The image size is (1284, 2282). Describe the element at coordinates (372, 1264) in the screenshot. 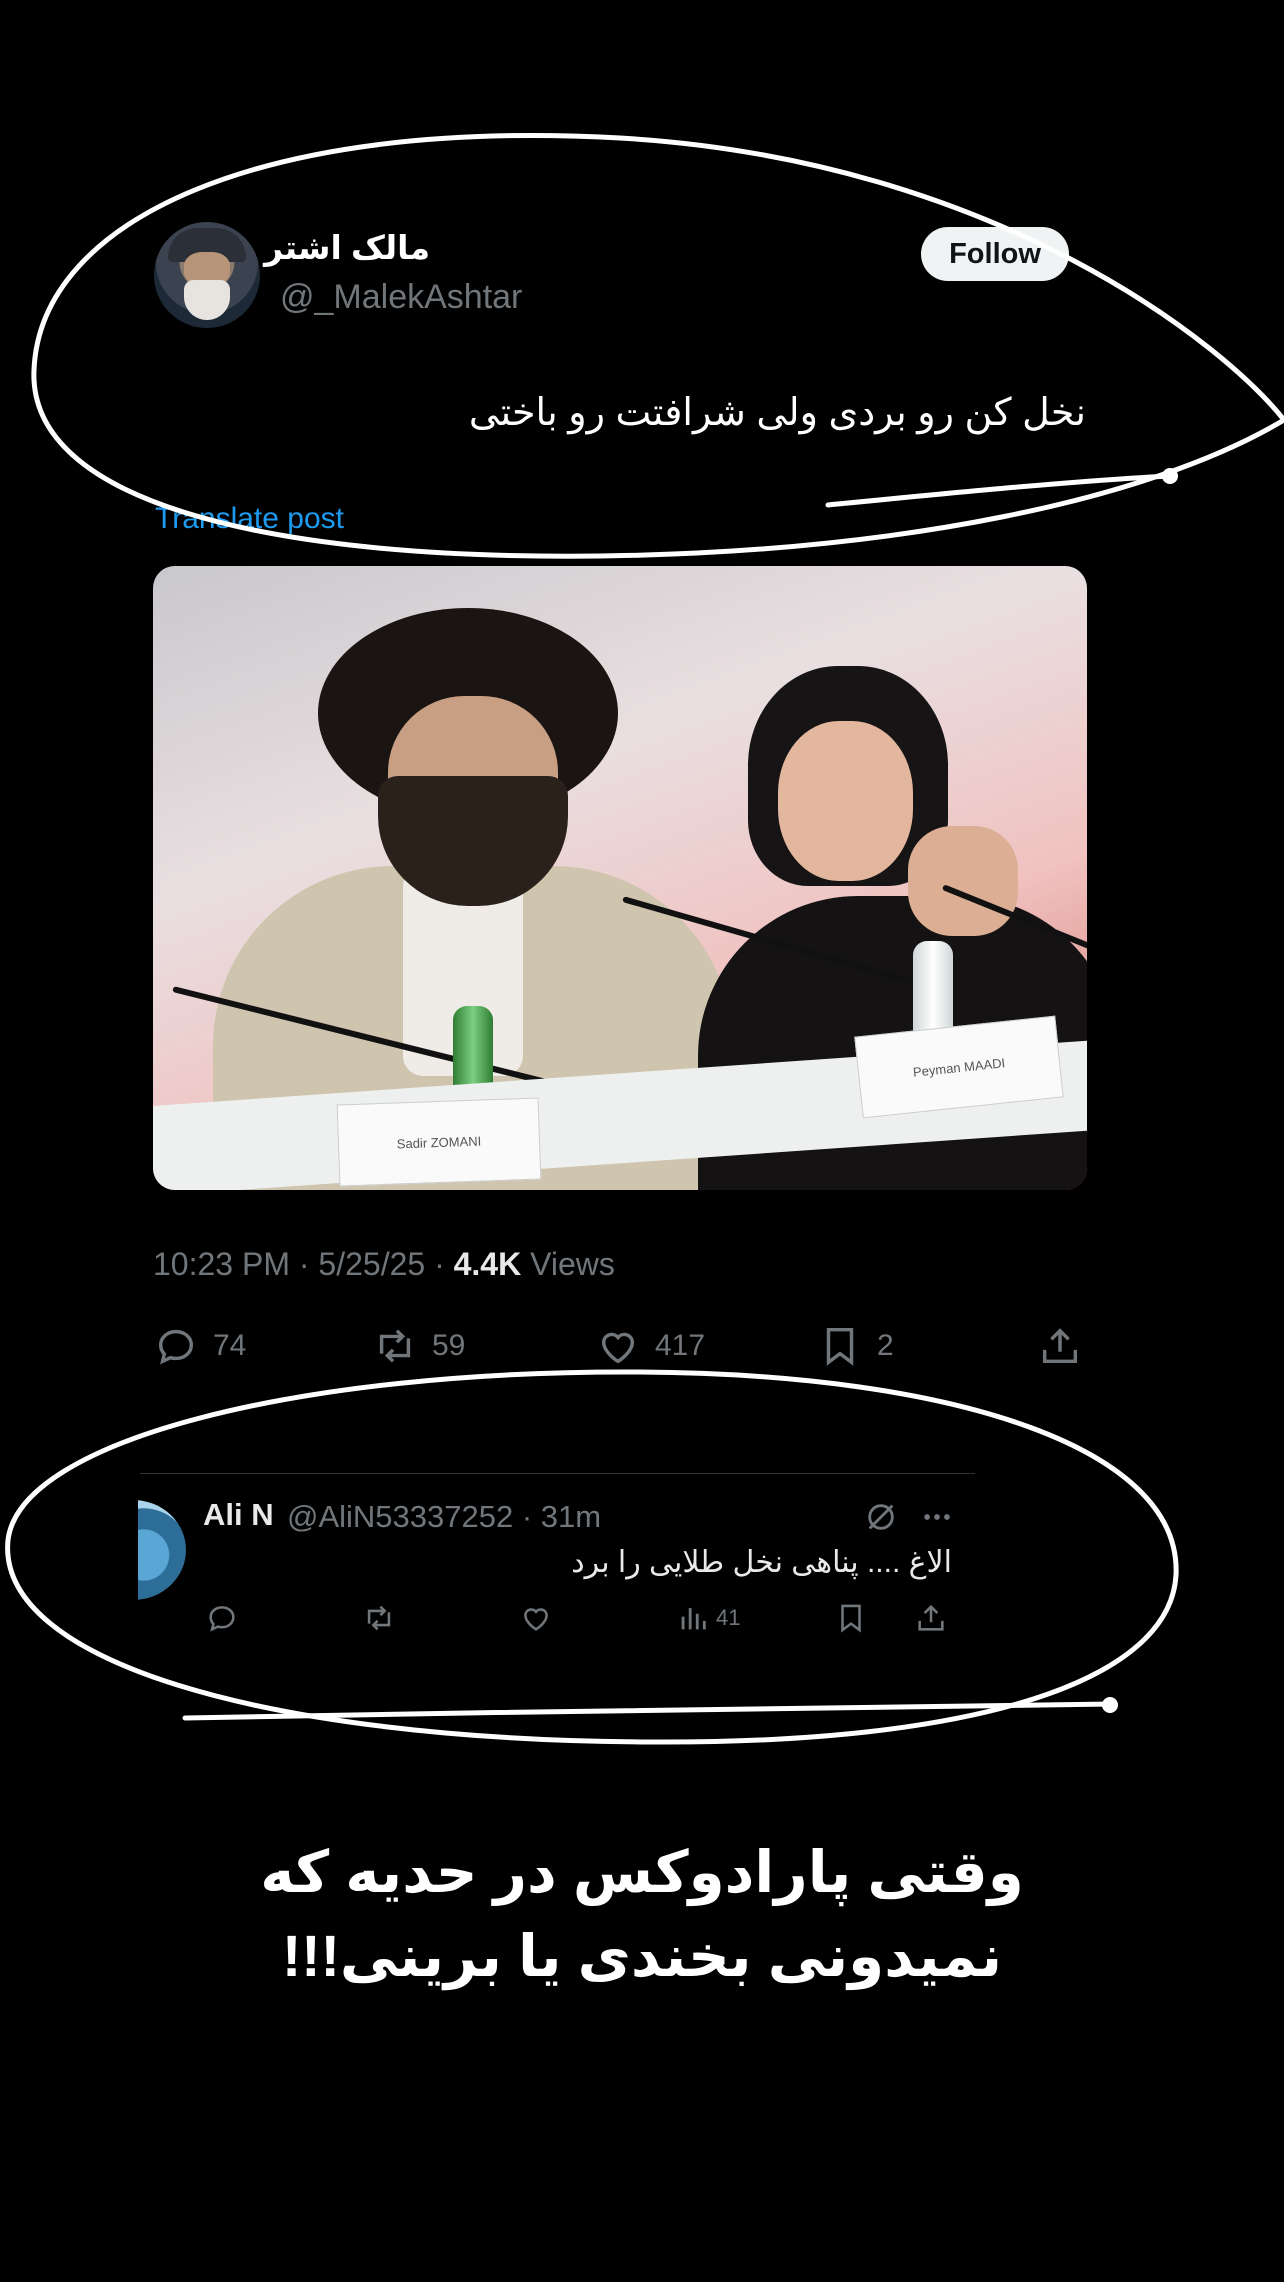

I see `tweet-date: 5/25/25` at that location.